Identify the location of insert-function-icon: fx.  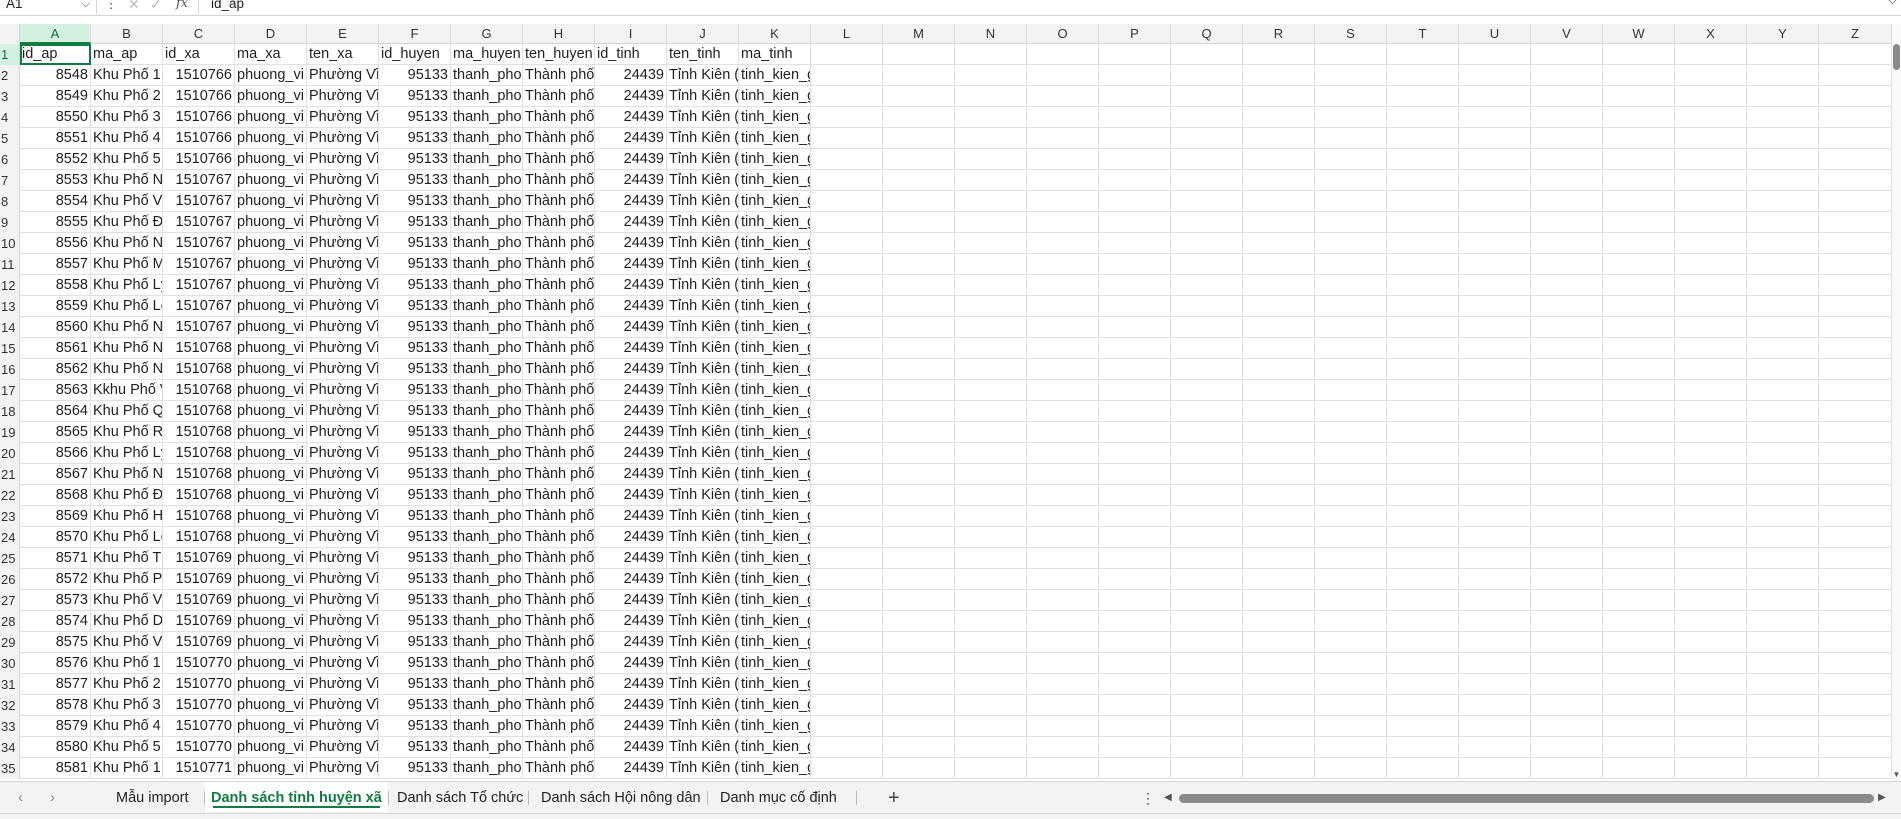
(182, 7).